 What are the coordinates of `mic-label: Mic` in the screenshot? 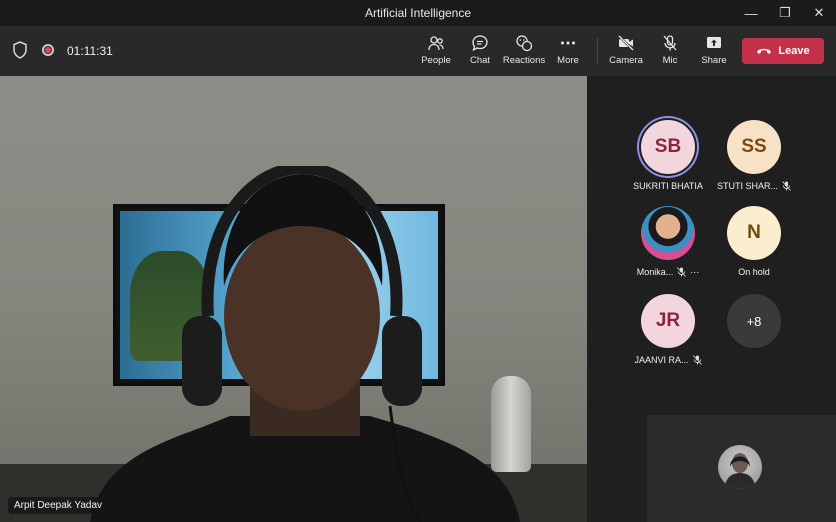 It's located at (670, 60).